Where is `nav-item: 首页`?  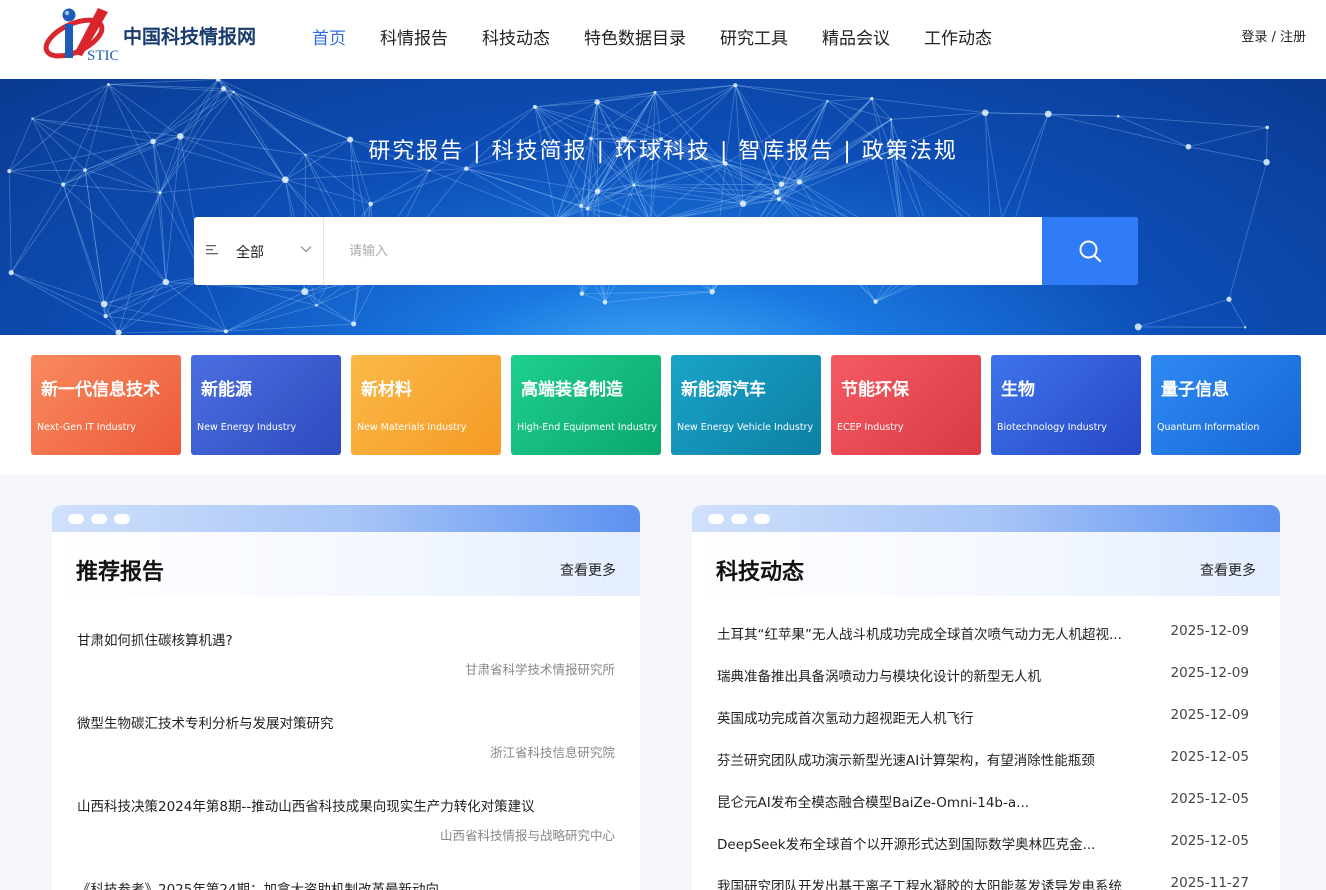 nav-item: 首页 is located at coordinates (329, 36).